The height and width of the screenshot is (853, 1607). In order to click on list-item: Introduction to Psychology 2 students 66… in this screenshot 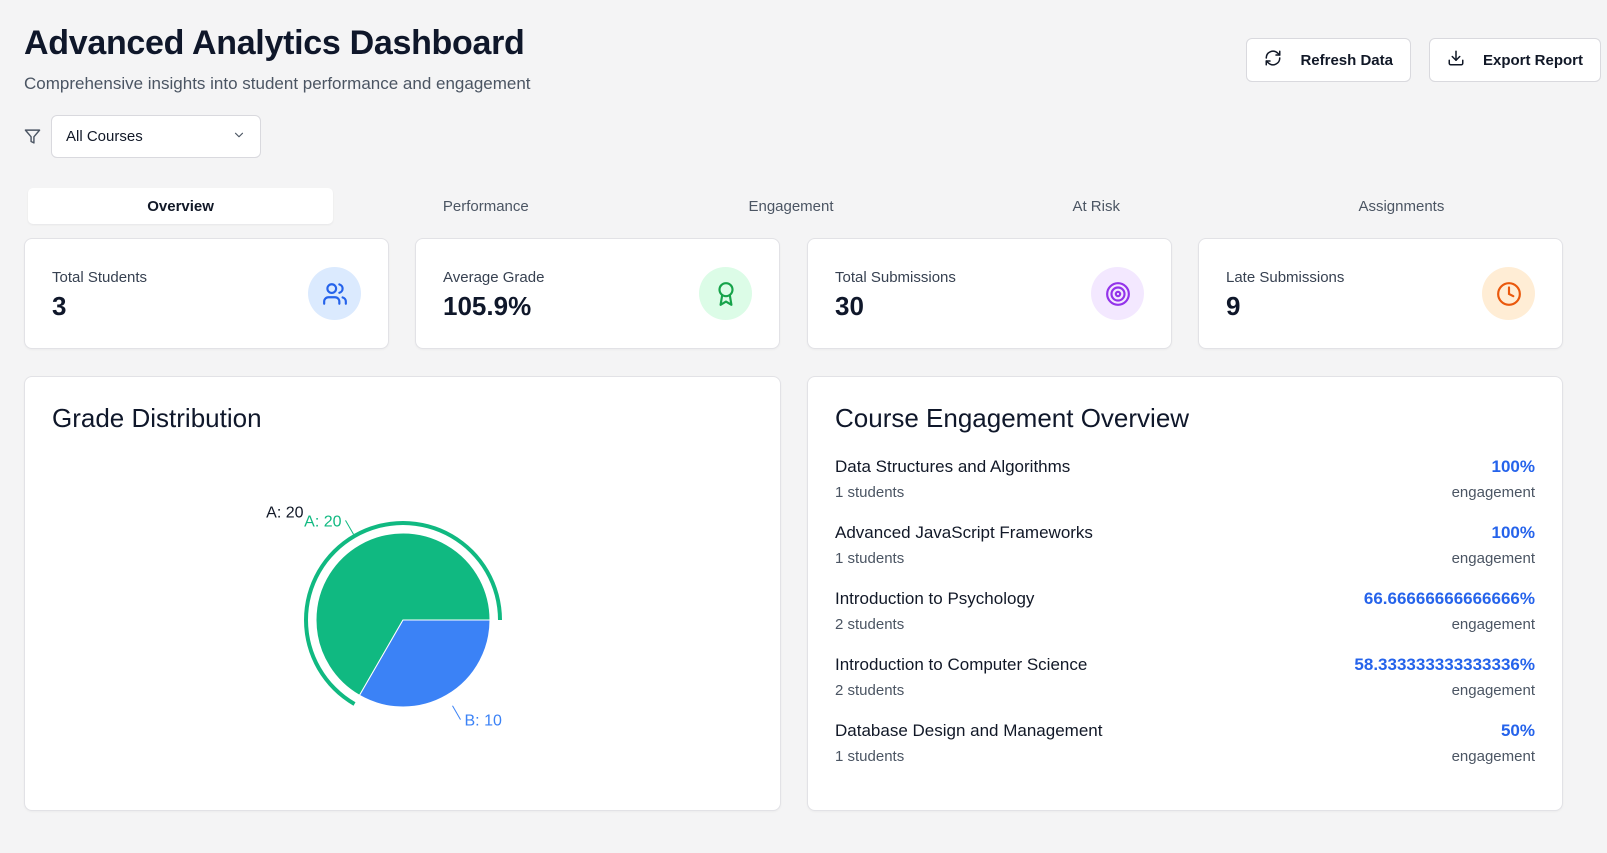, I will do `click(1185, 622)`.